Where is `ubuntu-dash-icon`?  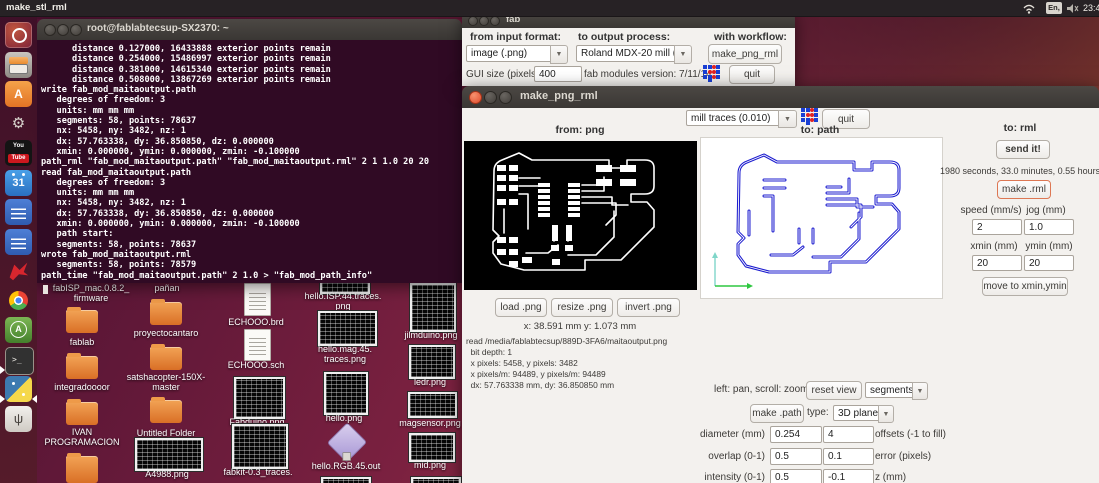 ubuntu-dash-icon is located at coordinates (18, 35).